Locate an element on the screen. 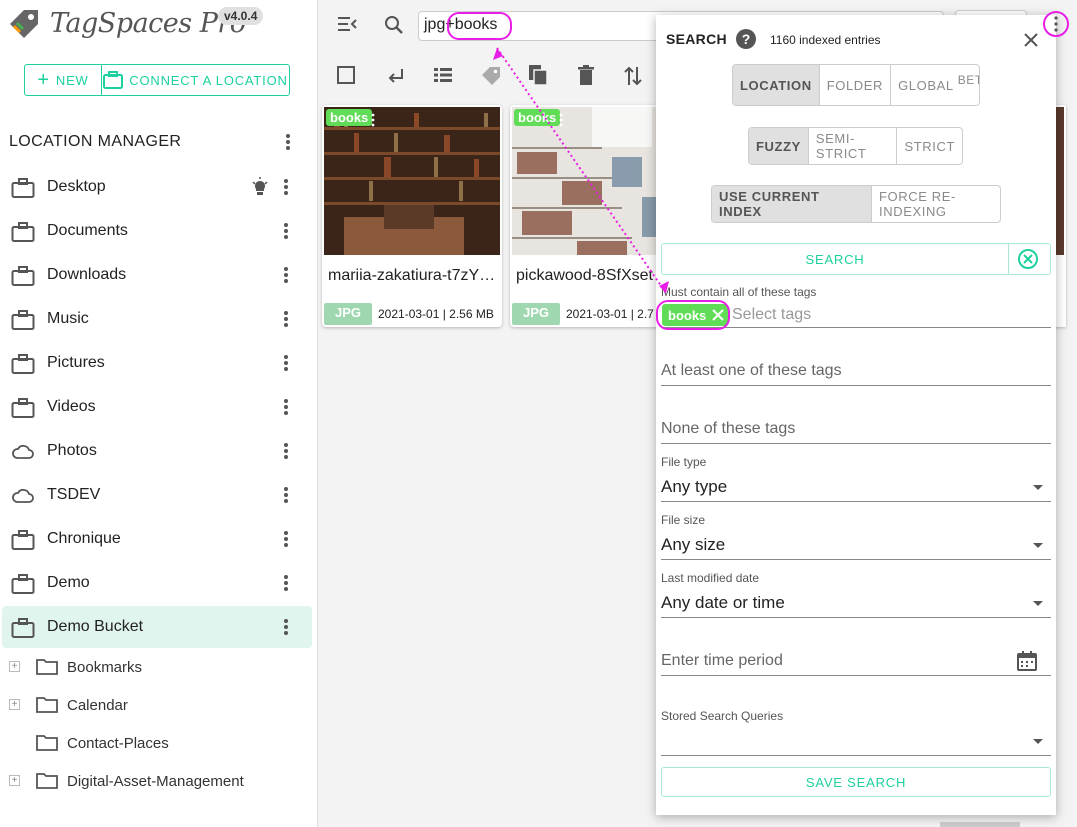 This screenshot has width=1077, height=827. folder-tree-item: Contact-Places is located at coordinates (155, 744).